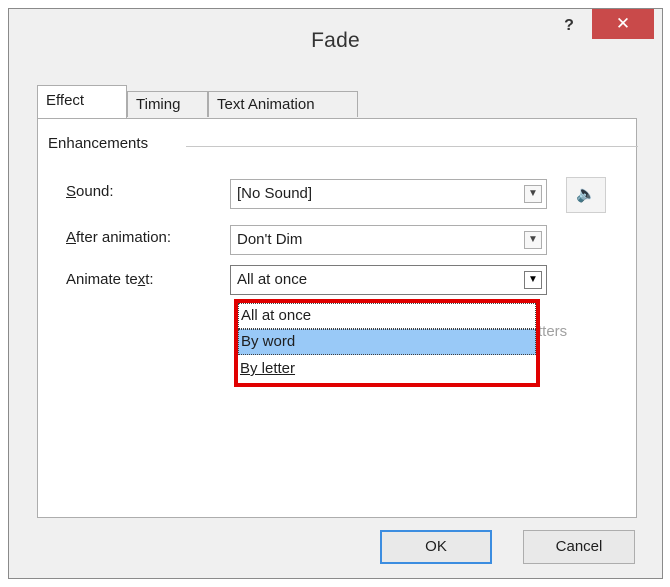 The width and height of the screenshot is (670, 587). I want to click on dropdown-option-by-letter: By letter, so click(387, 370).